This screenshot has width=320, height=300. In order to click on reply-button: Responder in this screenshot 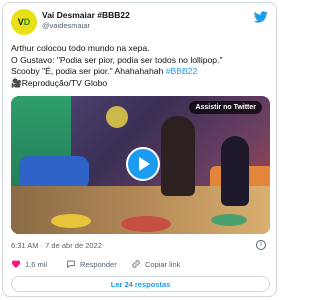, I will do `click(91, 264)`.